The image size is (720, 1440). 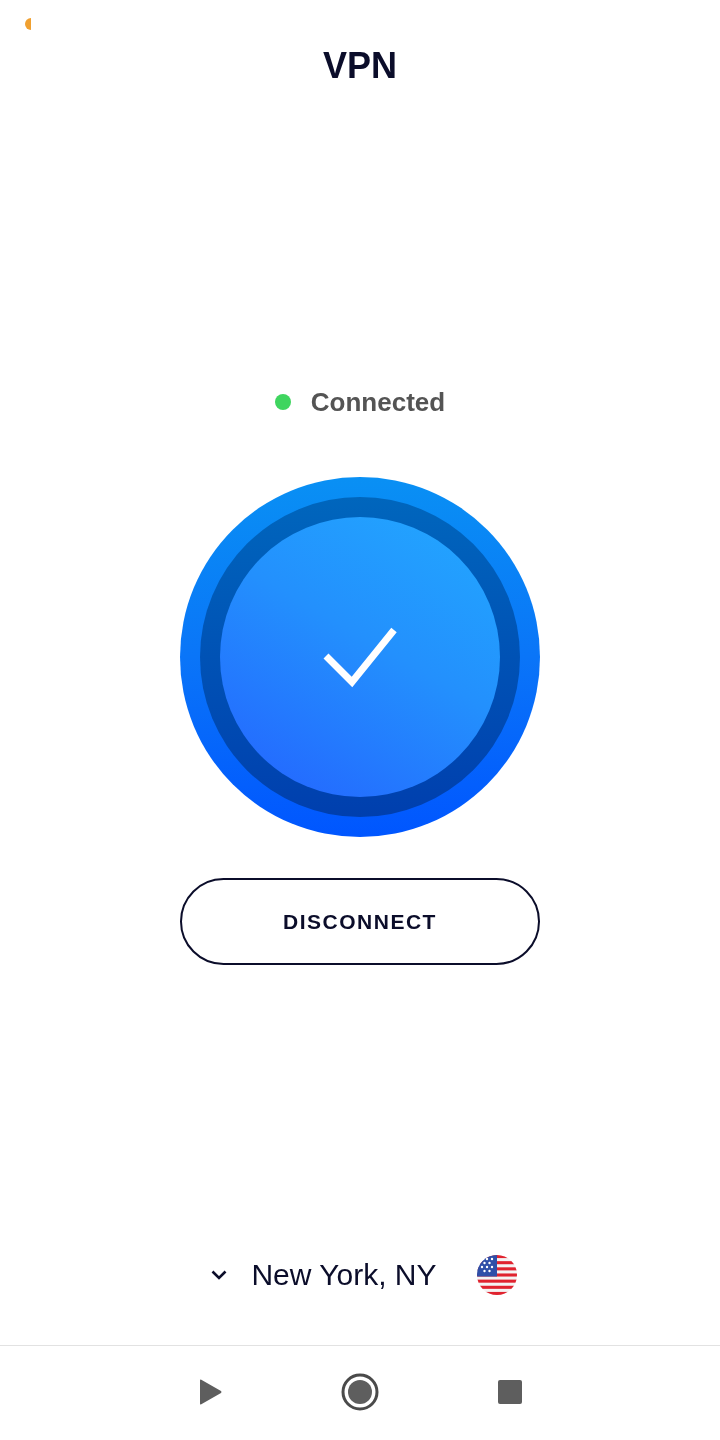 What do you see at coordinates (360, 1392) in the screenshot?
I see `record-icon` at bounding box center [360, 1392].